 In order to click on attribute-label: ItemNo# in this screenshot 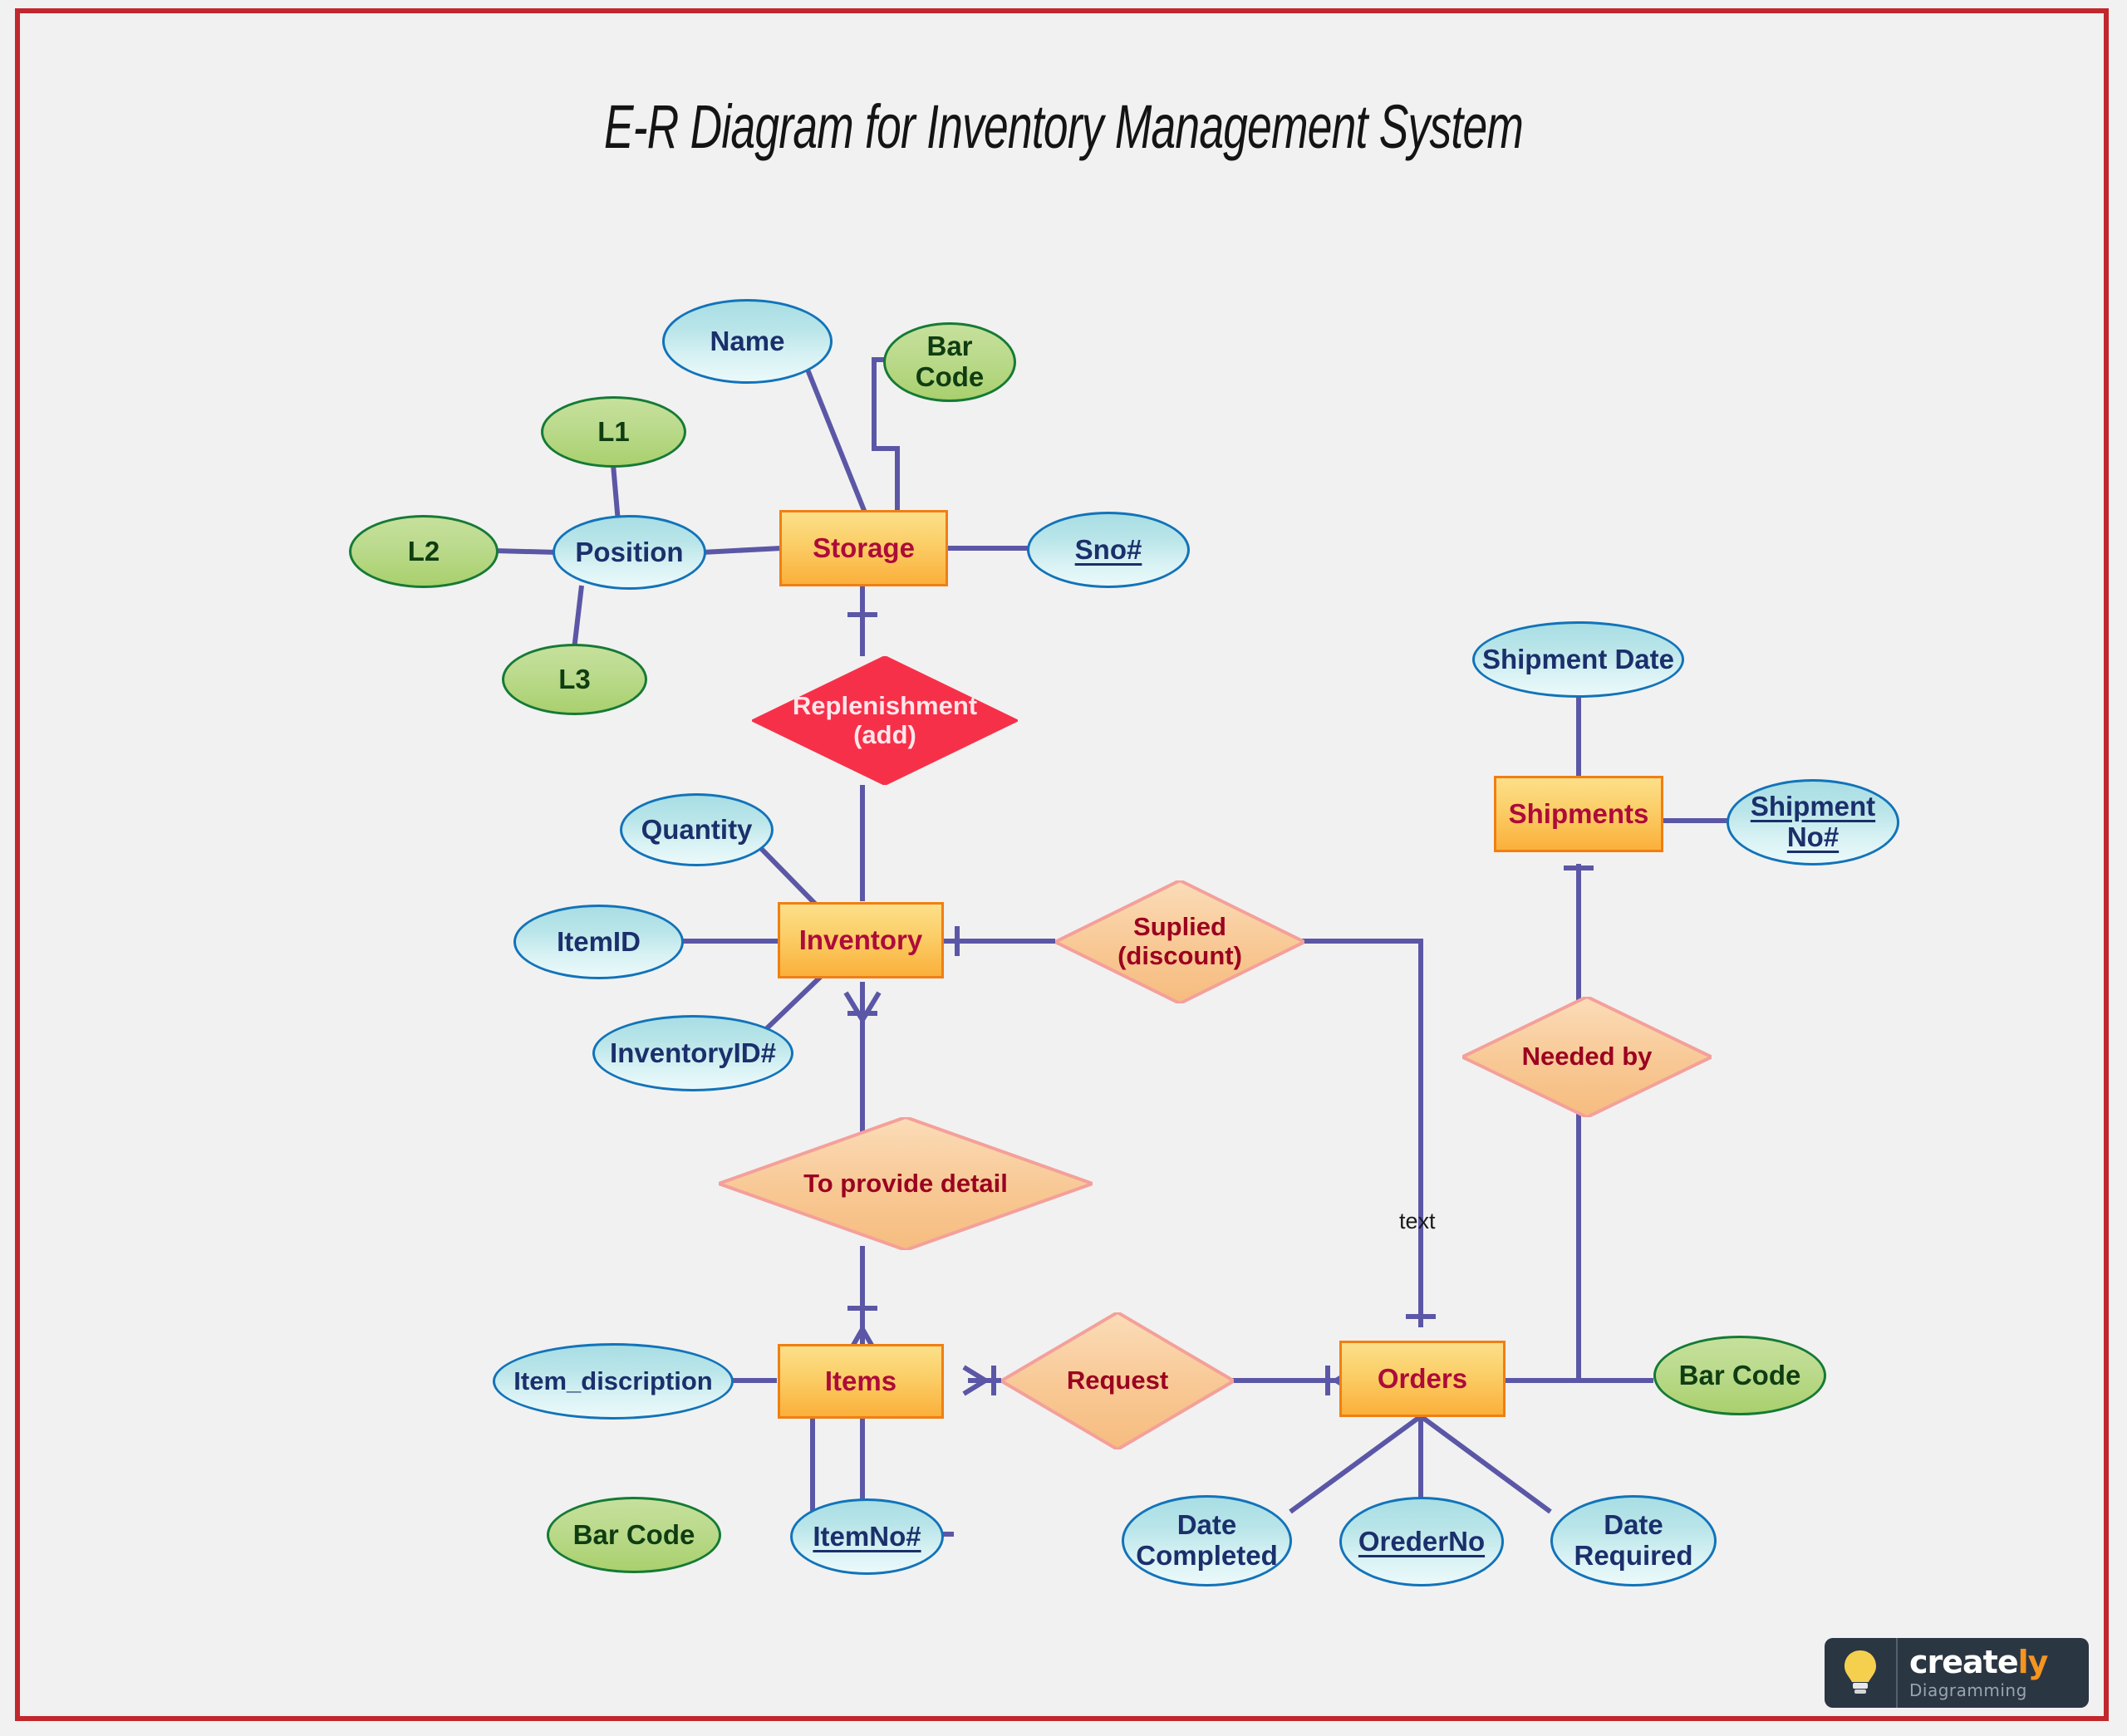, I will do `click(867, 1536)`.